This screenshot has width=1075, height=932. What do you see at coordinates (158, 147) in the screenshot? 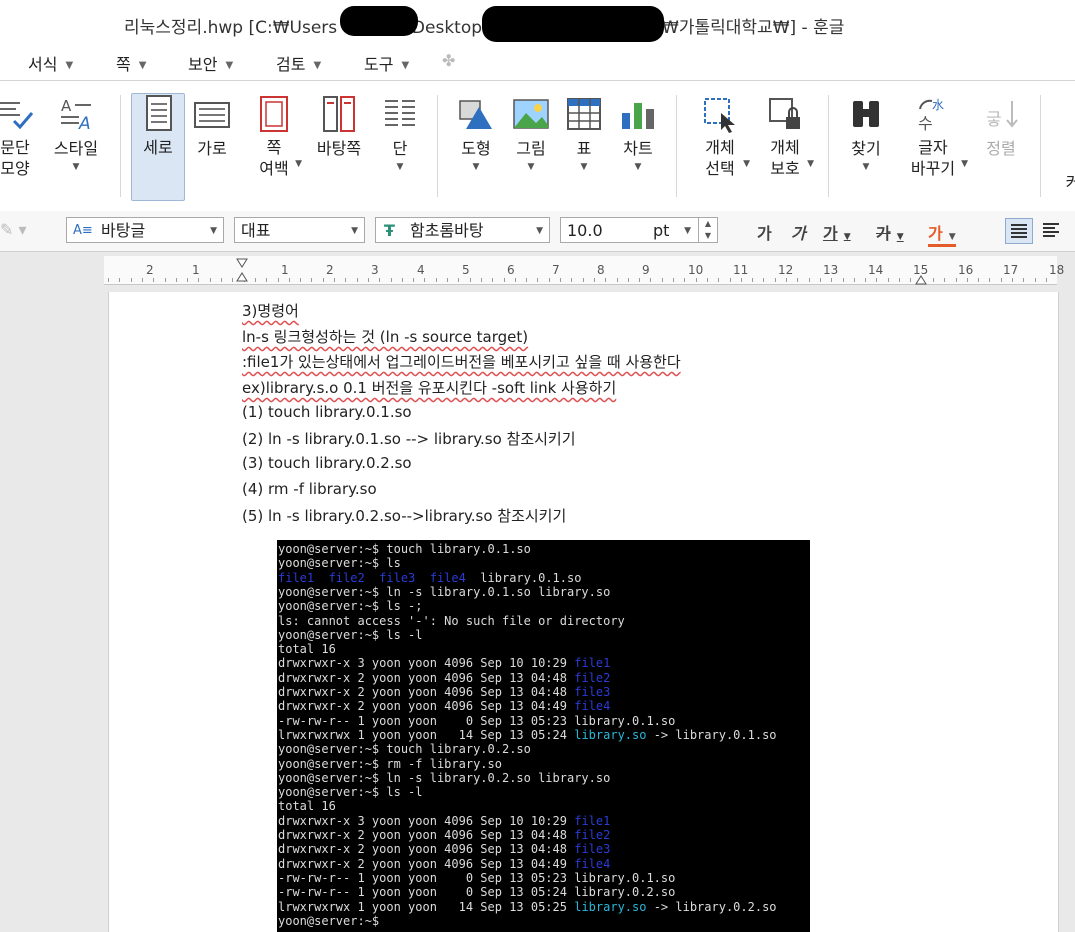
I see `vertical-orientation-button: 세로` at bounding box center [158, 147].